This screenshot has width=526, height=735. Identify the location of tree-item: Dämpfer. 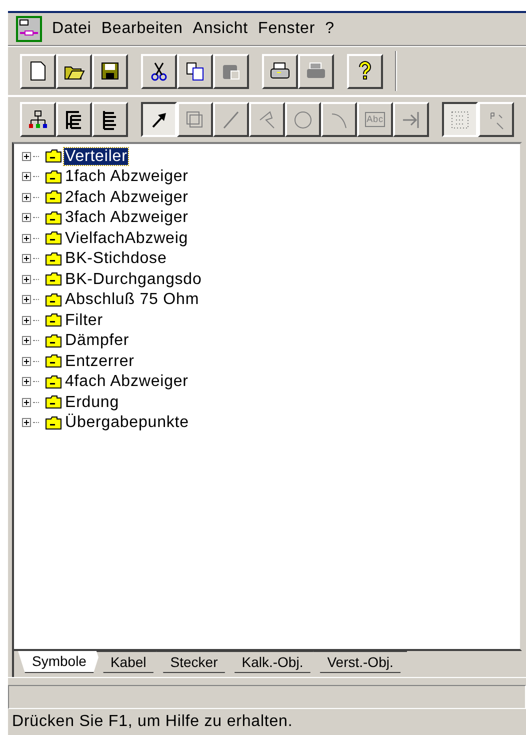
(97, 341).